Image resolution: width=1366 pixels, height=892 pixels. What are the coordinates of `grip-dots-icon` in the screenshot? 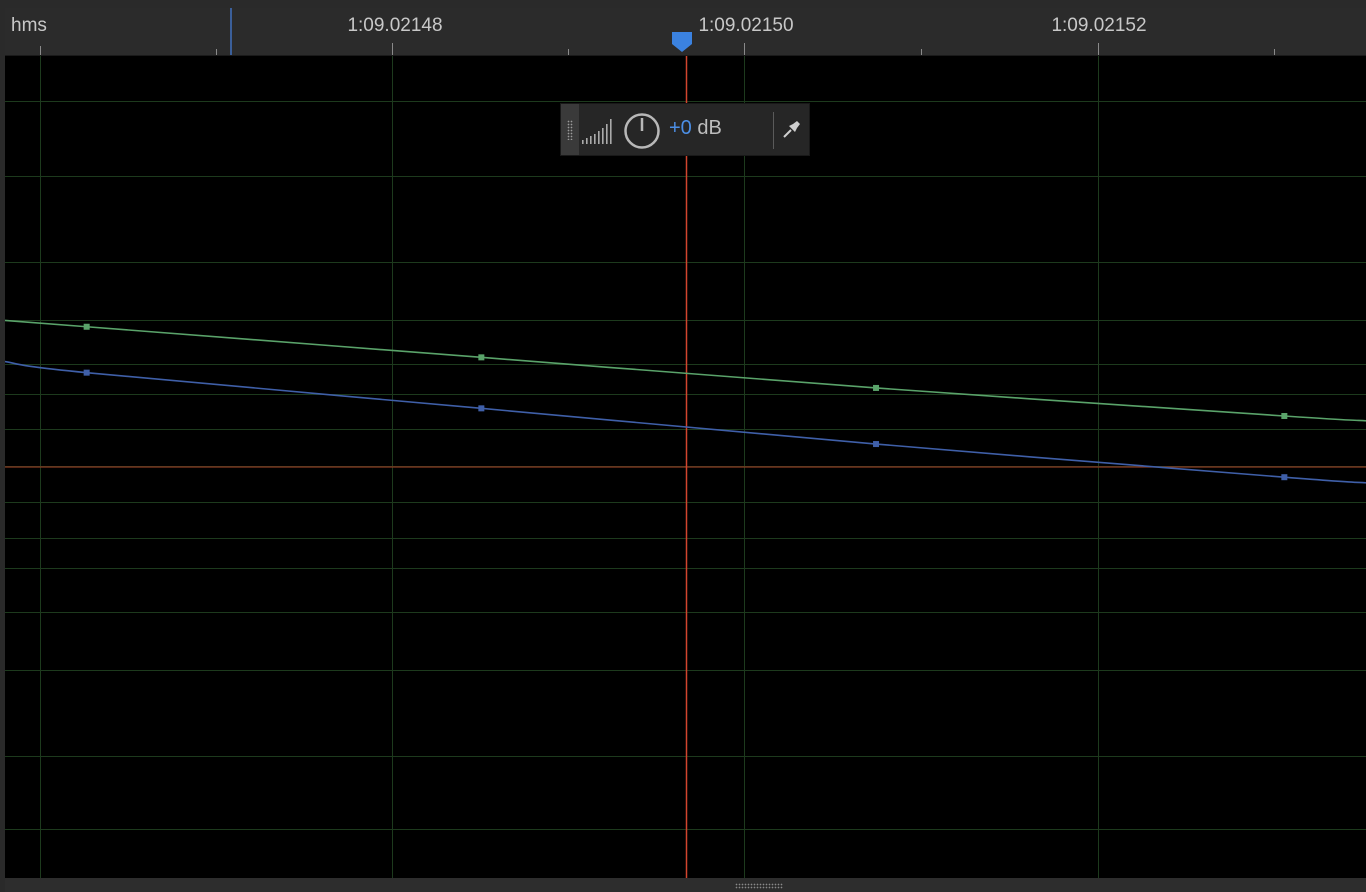 It's located at (570, 130).